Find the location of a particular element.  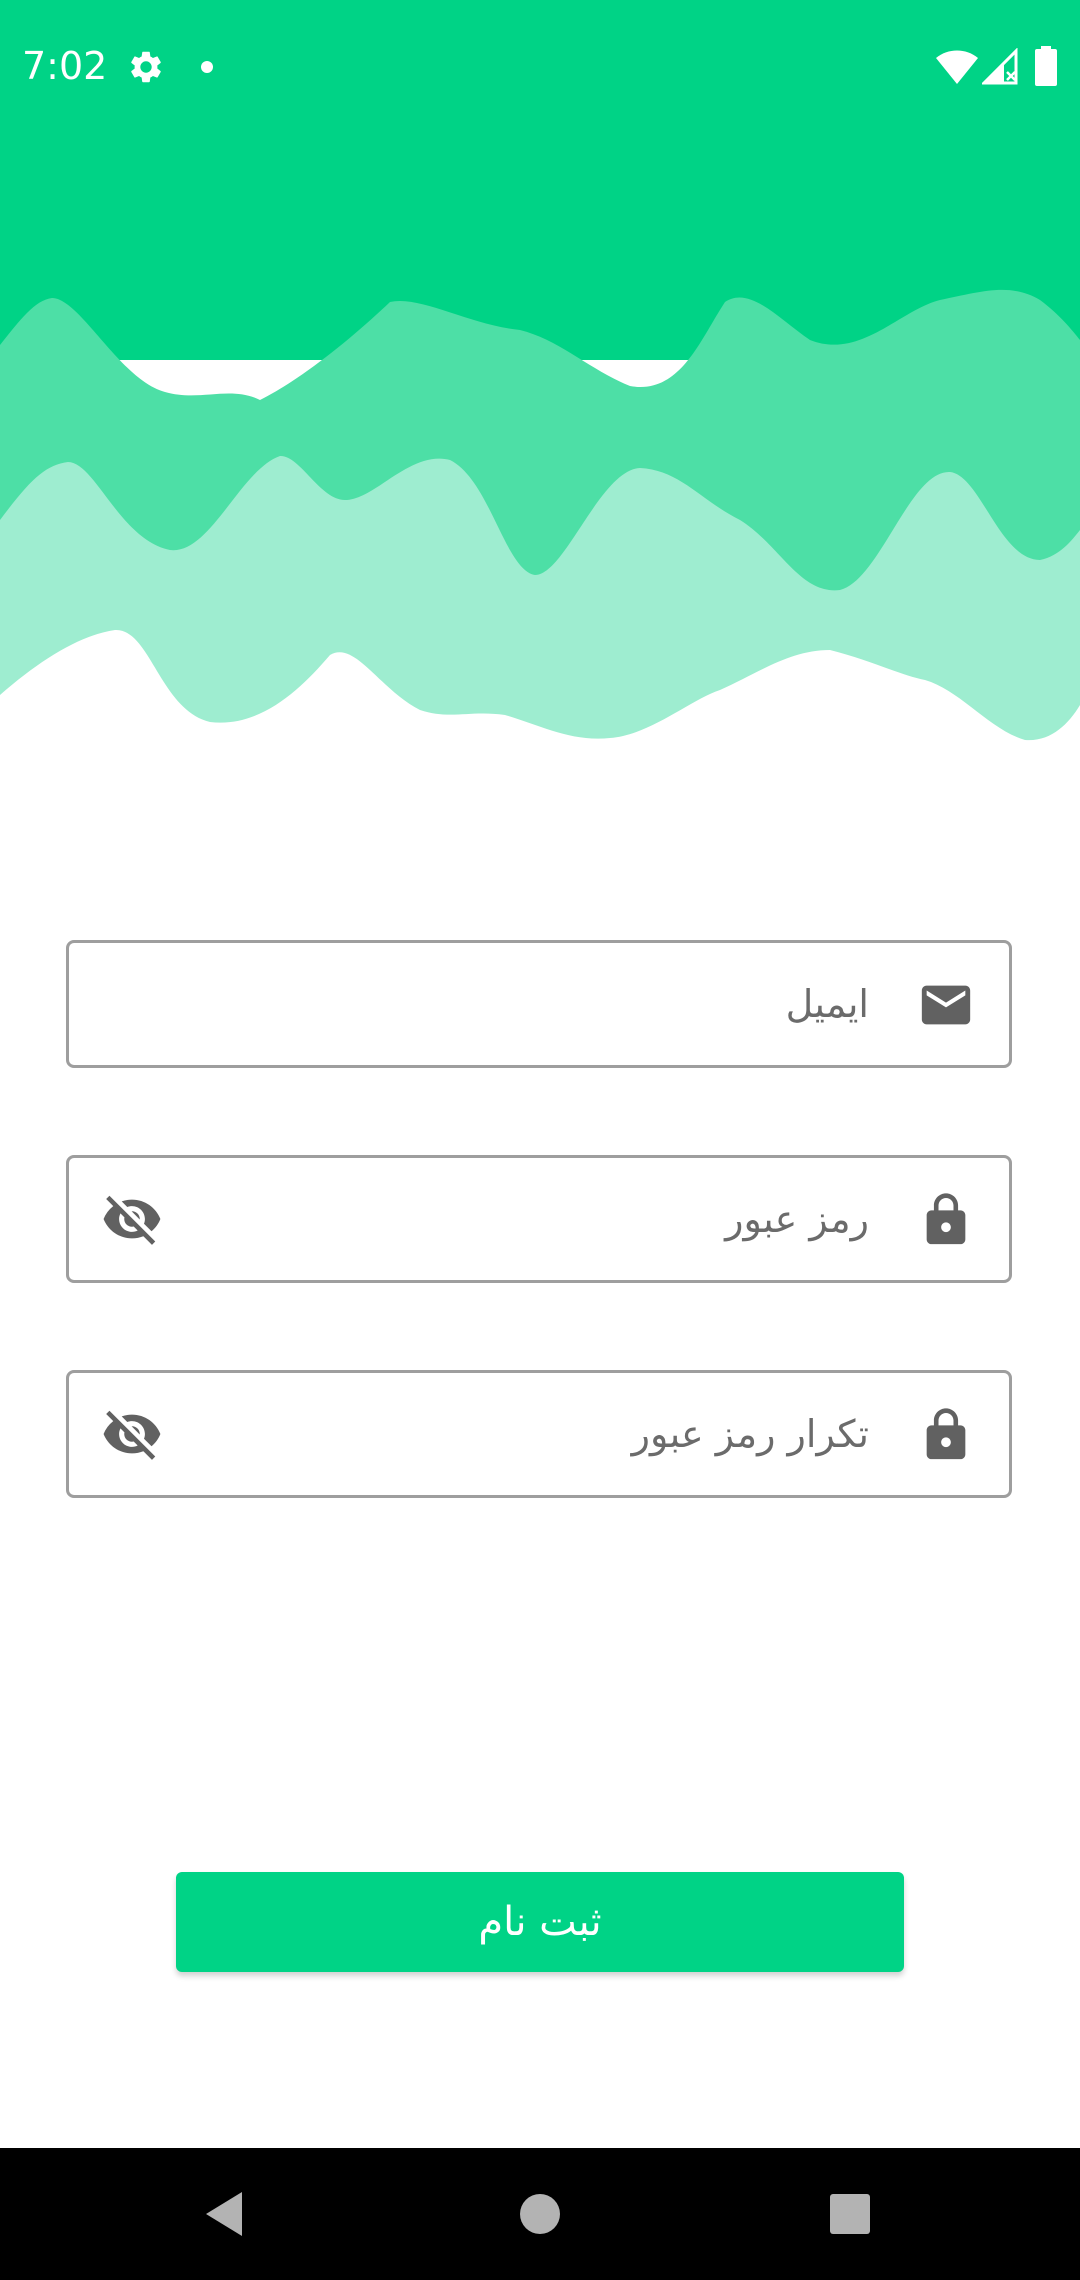

email-icon is located at coordinates (946, 1005).